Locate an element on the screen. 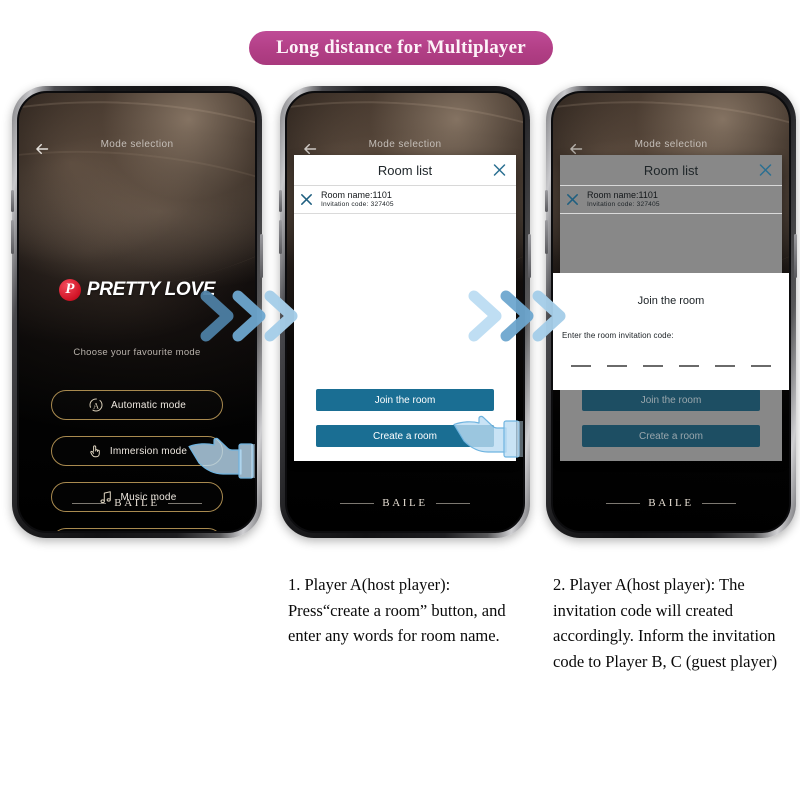  page-title-text: Long distance for Multiplayer is located at coordinates (401, 47).